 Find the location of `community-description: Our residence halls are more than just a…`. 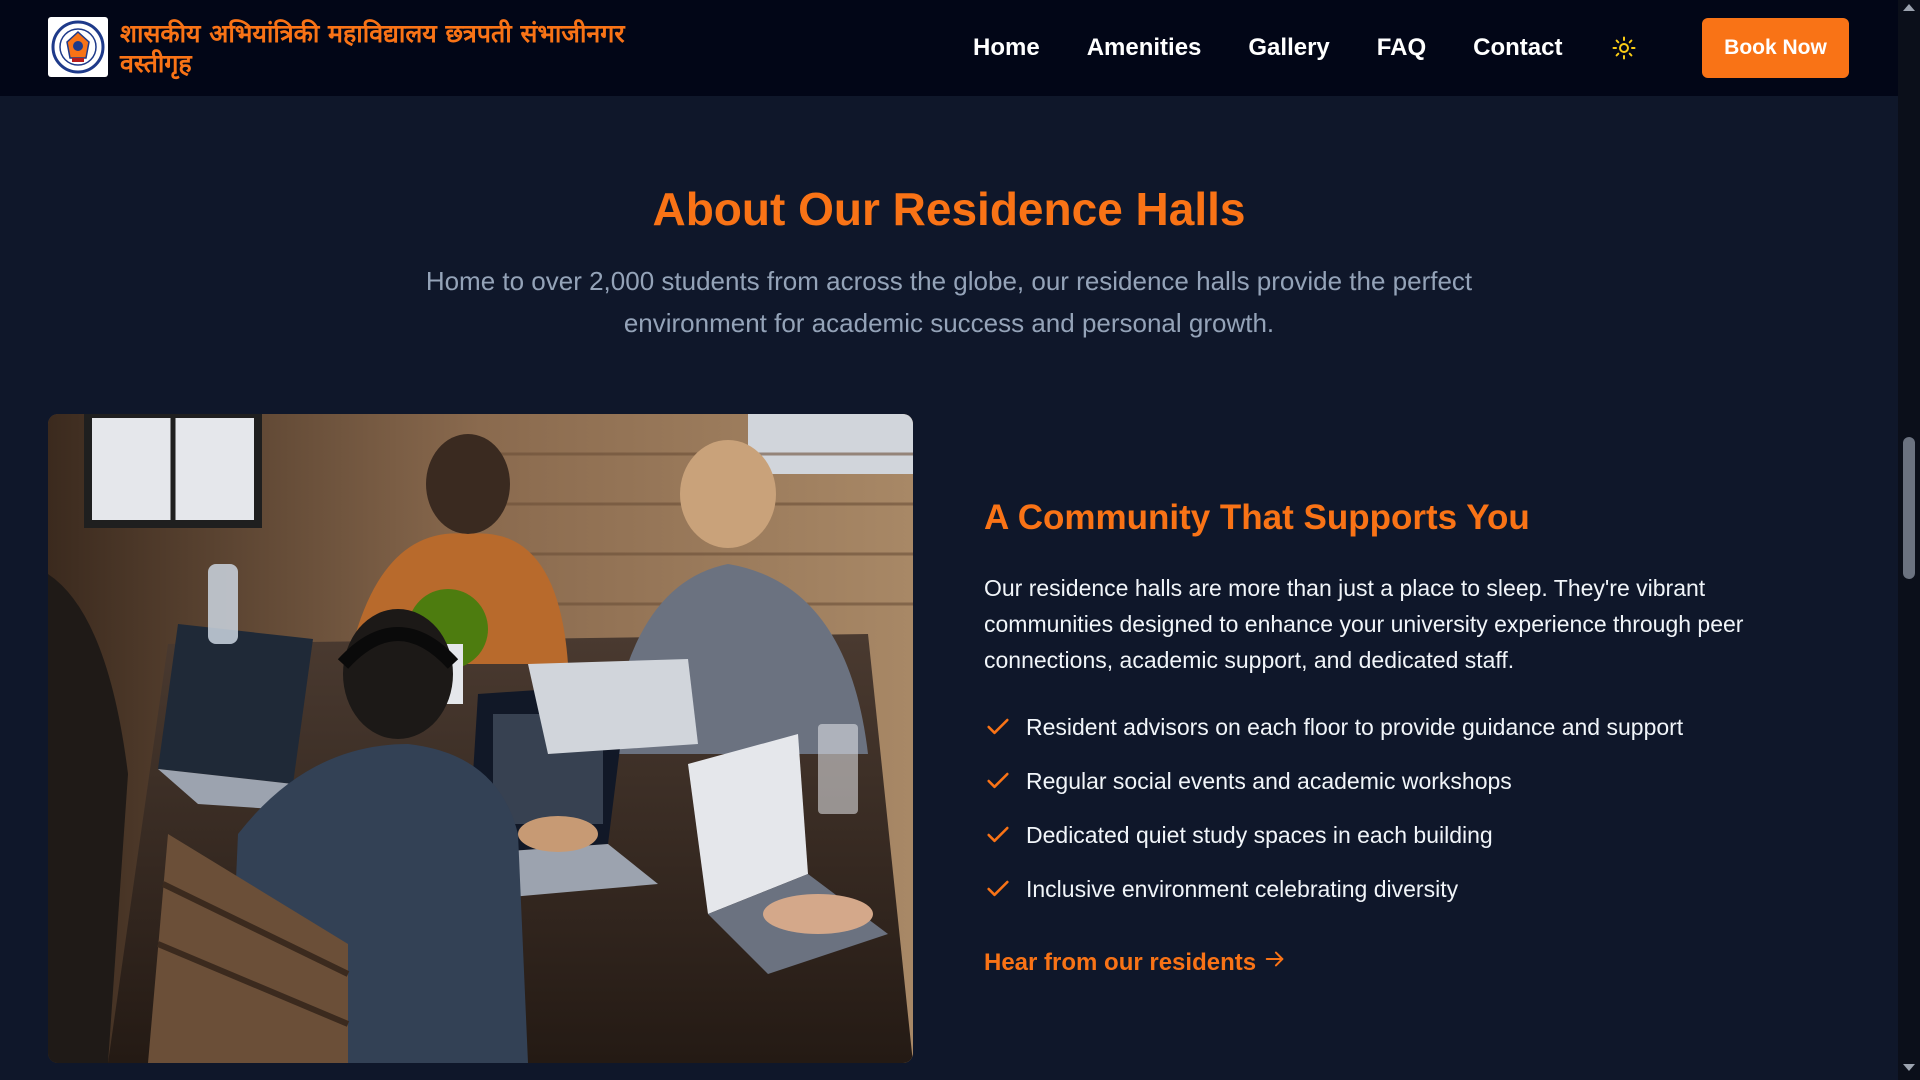

community-description: Our residence halls are more than just a… is located at coordinates (1364, 624).